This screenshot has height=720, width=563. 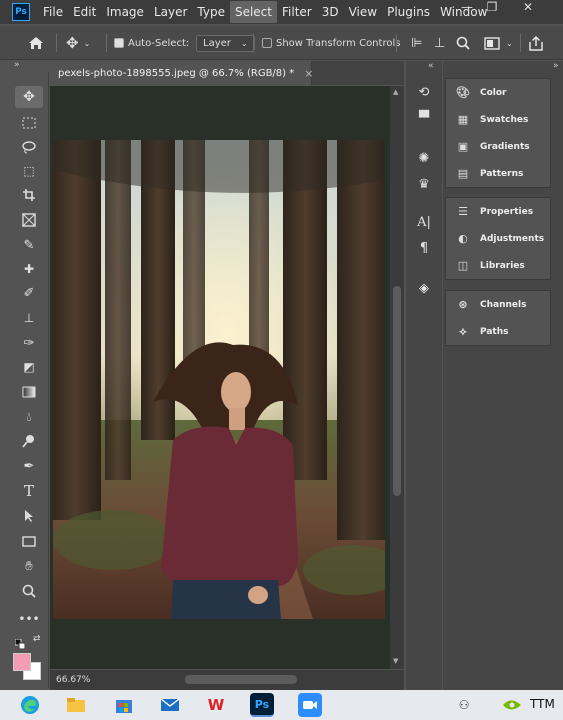 What do you see at coordinates (498, 43) in the screenshot?
I see `workspace-button: ⌄` at bounding box center [498, 43].